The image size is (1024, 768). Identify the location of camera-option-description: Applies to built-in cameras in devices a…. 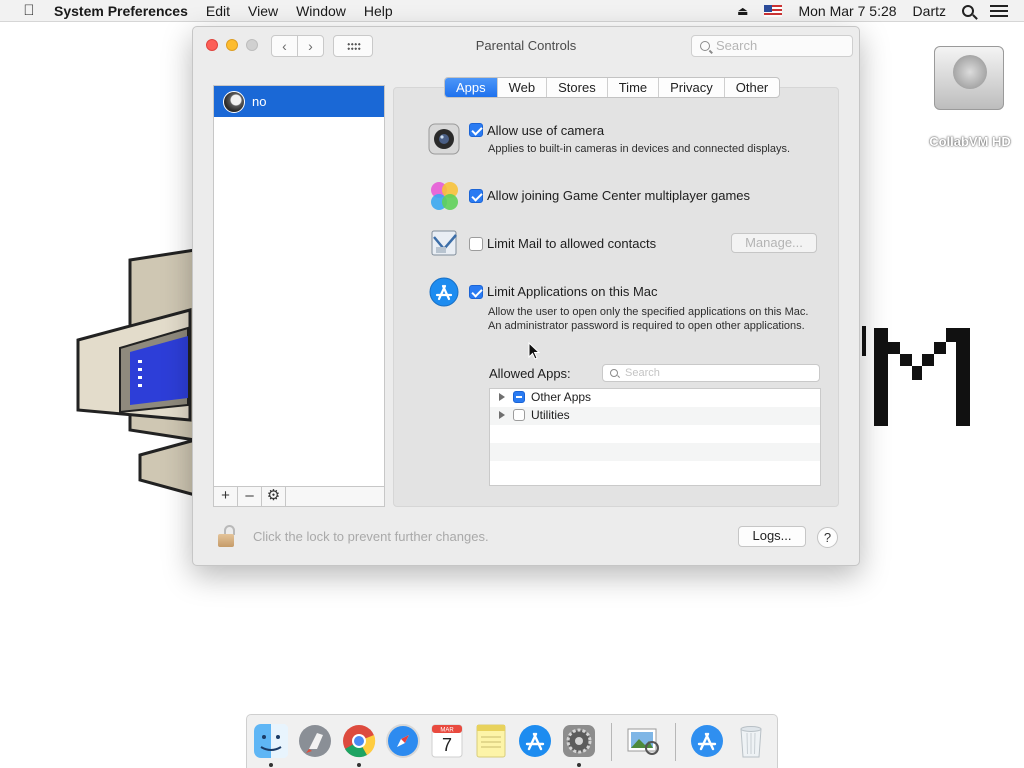
(639, 149).